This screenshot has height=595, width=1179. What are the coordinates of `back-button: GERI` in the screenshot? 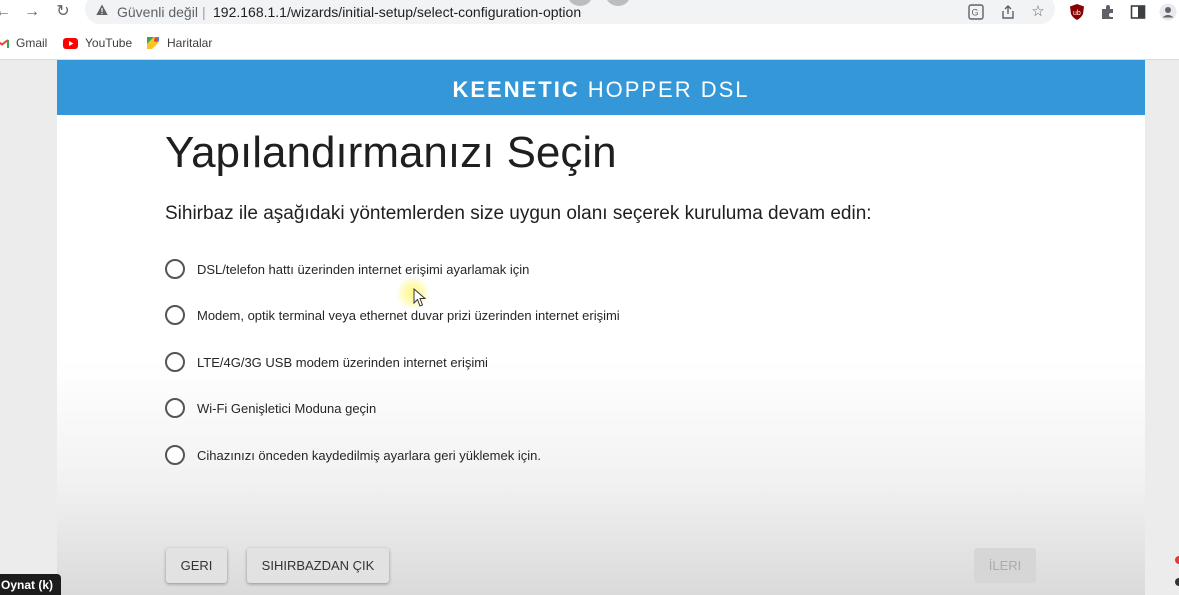 It's located at (196, 565).